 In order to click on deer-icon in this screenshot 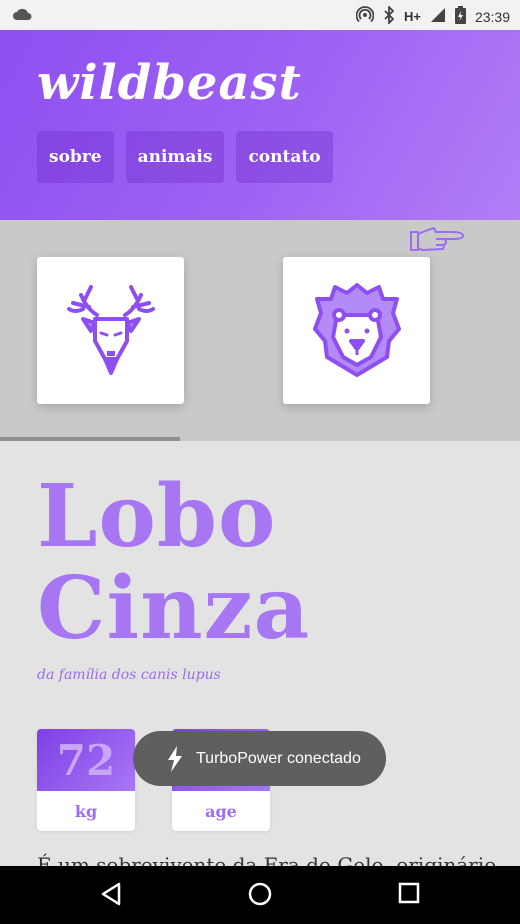, I will do `click(111, 331)`.